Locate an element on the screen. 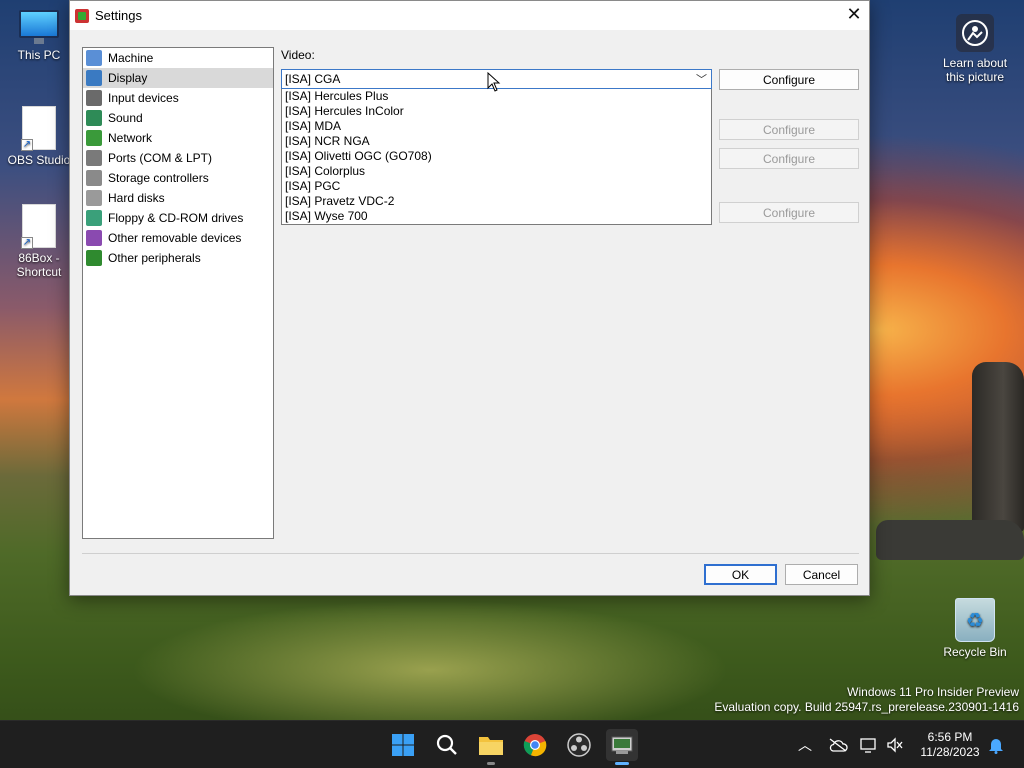 The height and width of the screenshot is (768, 1024). chrome-icon is located at coordinates (535, 745).